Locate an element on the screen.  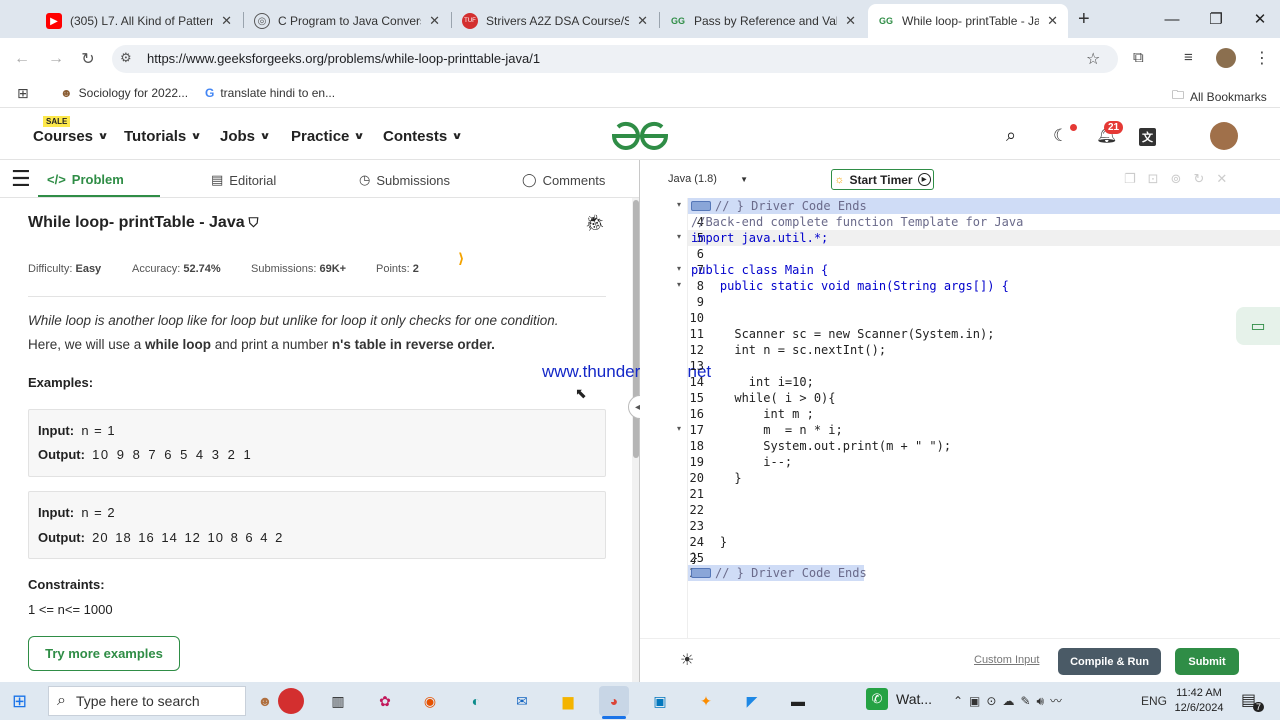
lightbulb-icon: ☀ is located at coordinates (687, 660).